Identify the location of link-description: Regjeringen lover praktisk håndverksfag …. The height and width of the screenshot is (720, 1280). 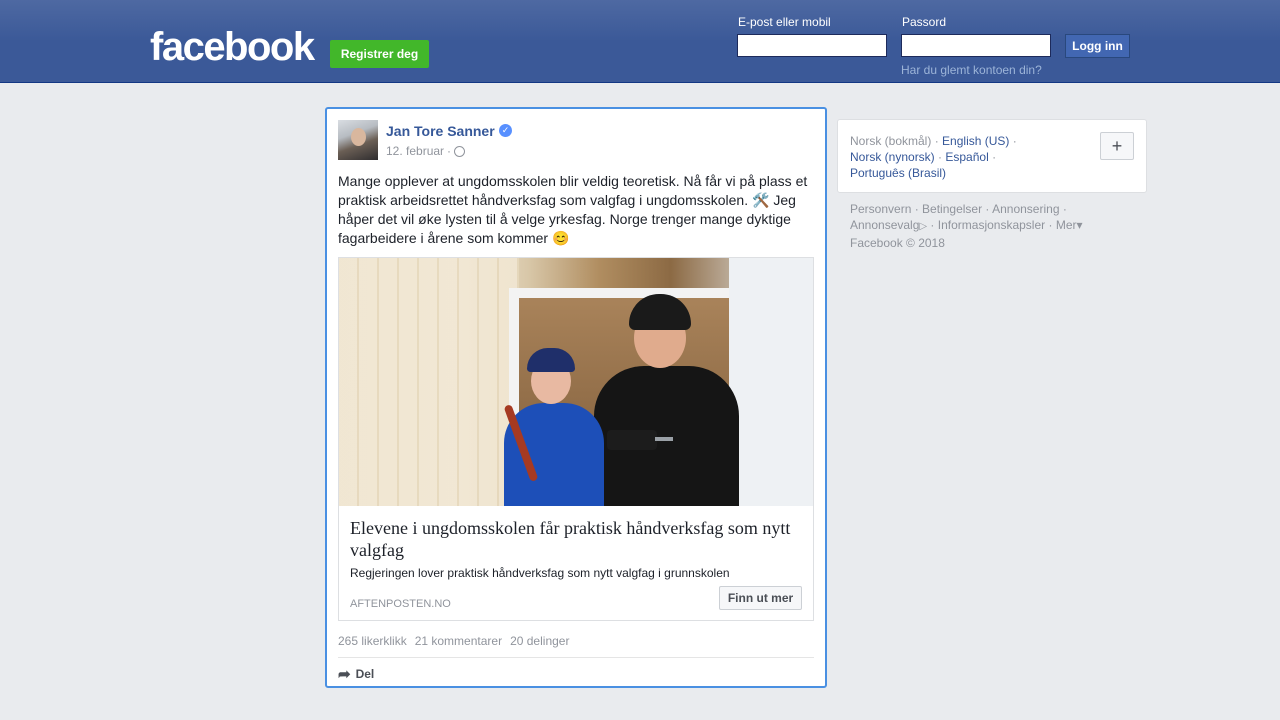
(540, 573).